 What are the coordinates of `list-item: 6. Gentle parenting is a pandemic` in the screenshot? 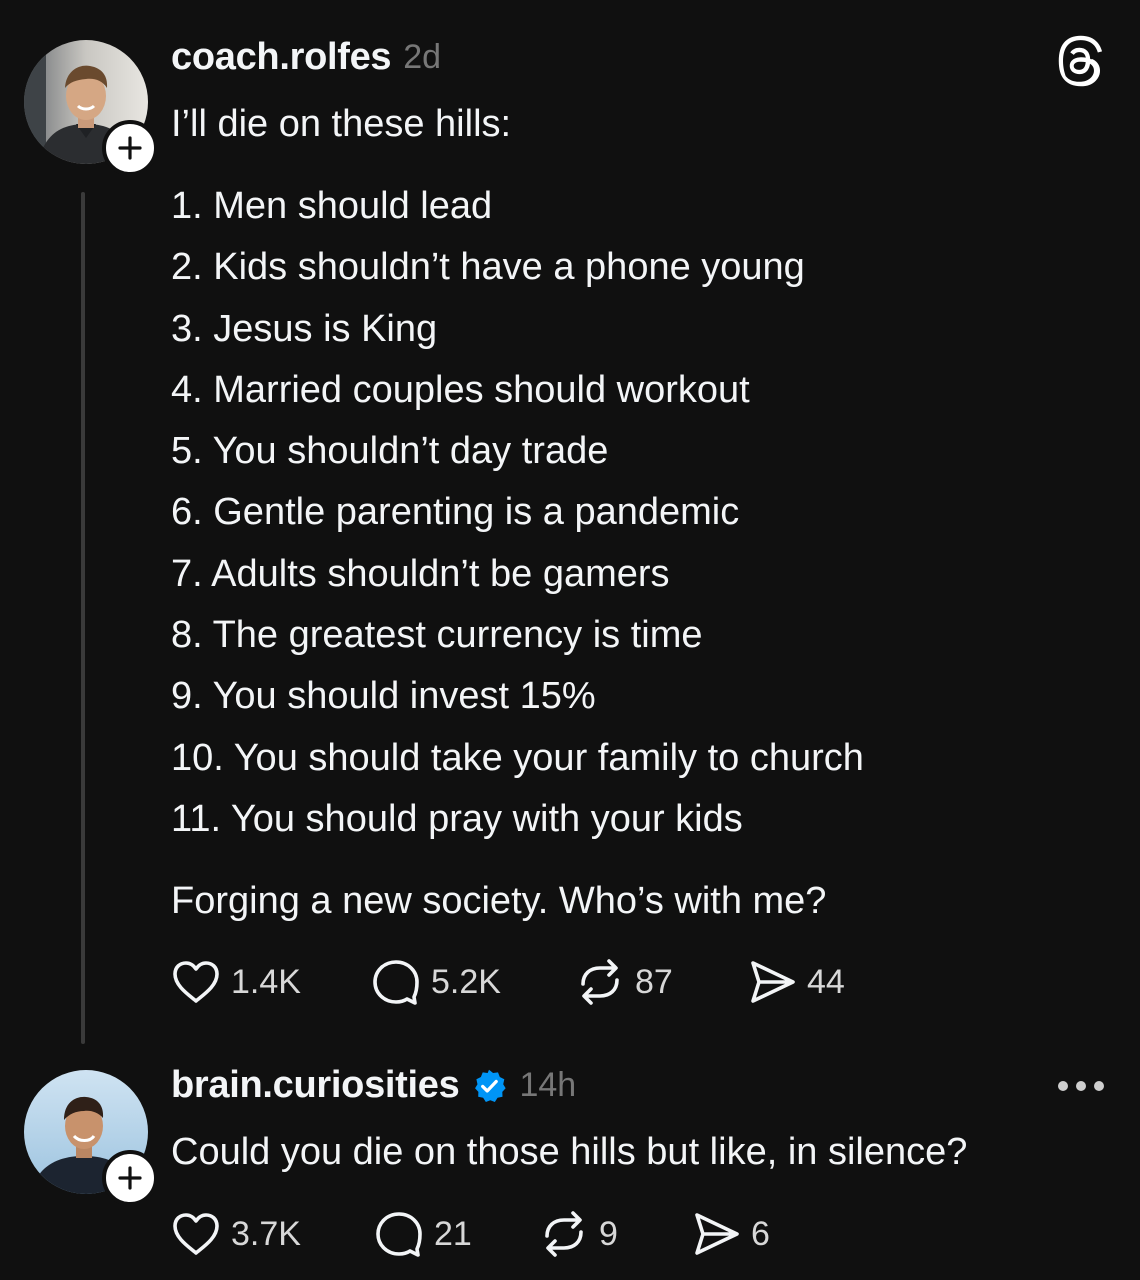 It's located at (455, 512).